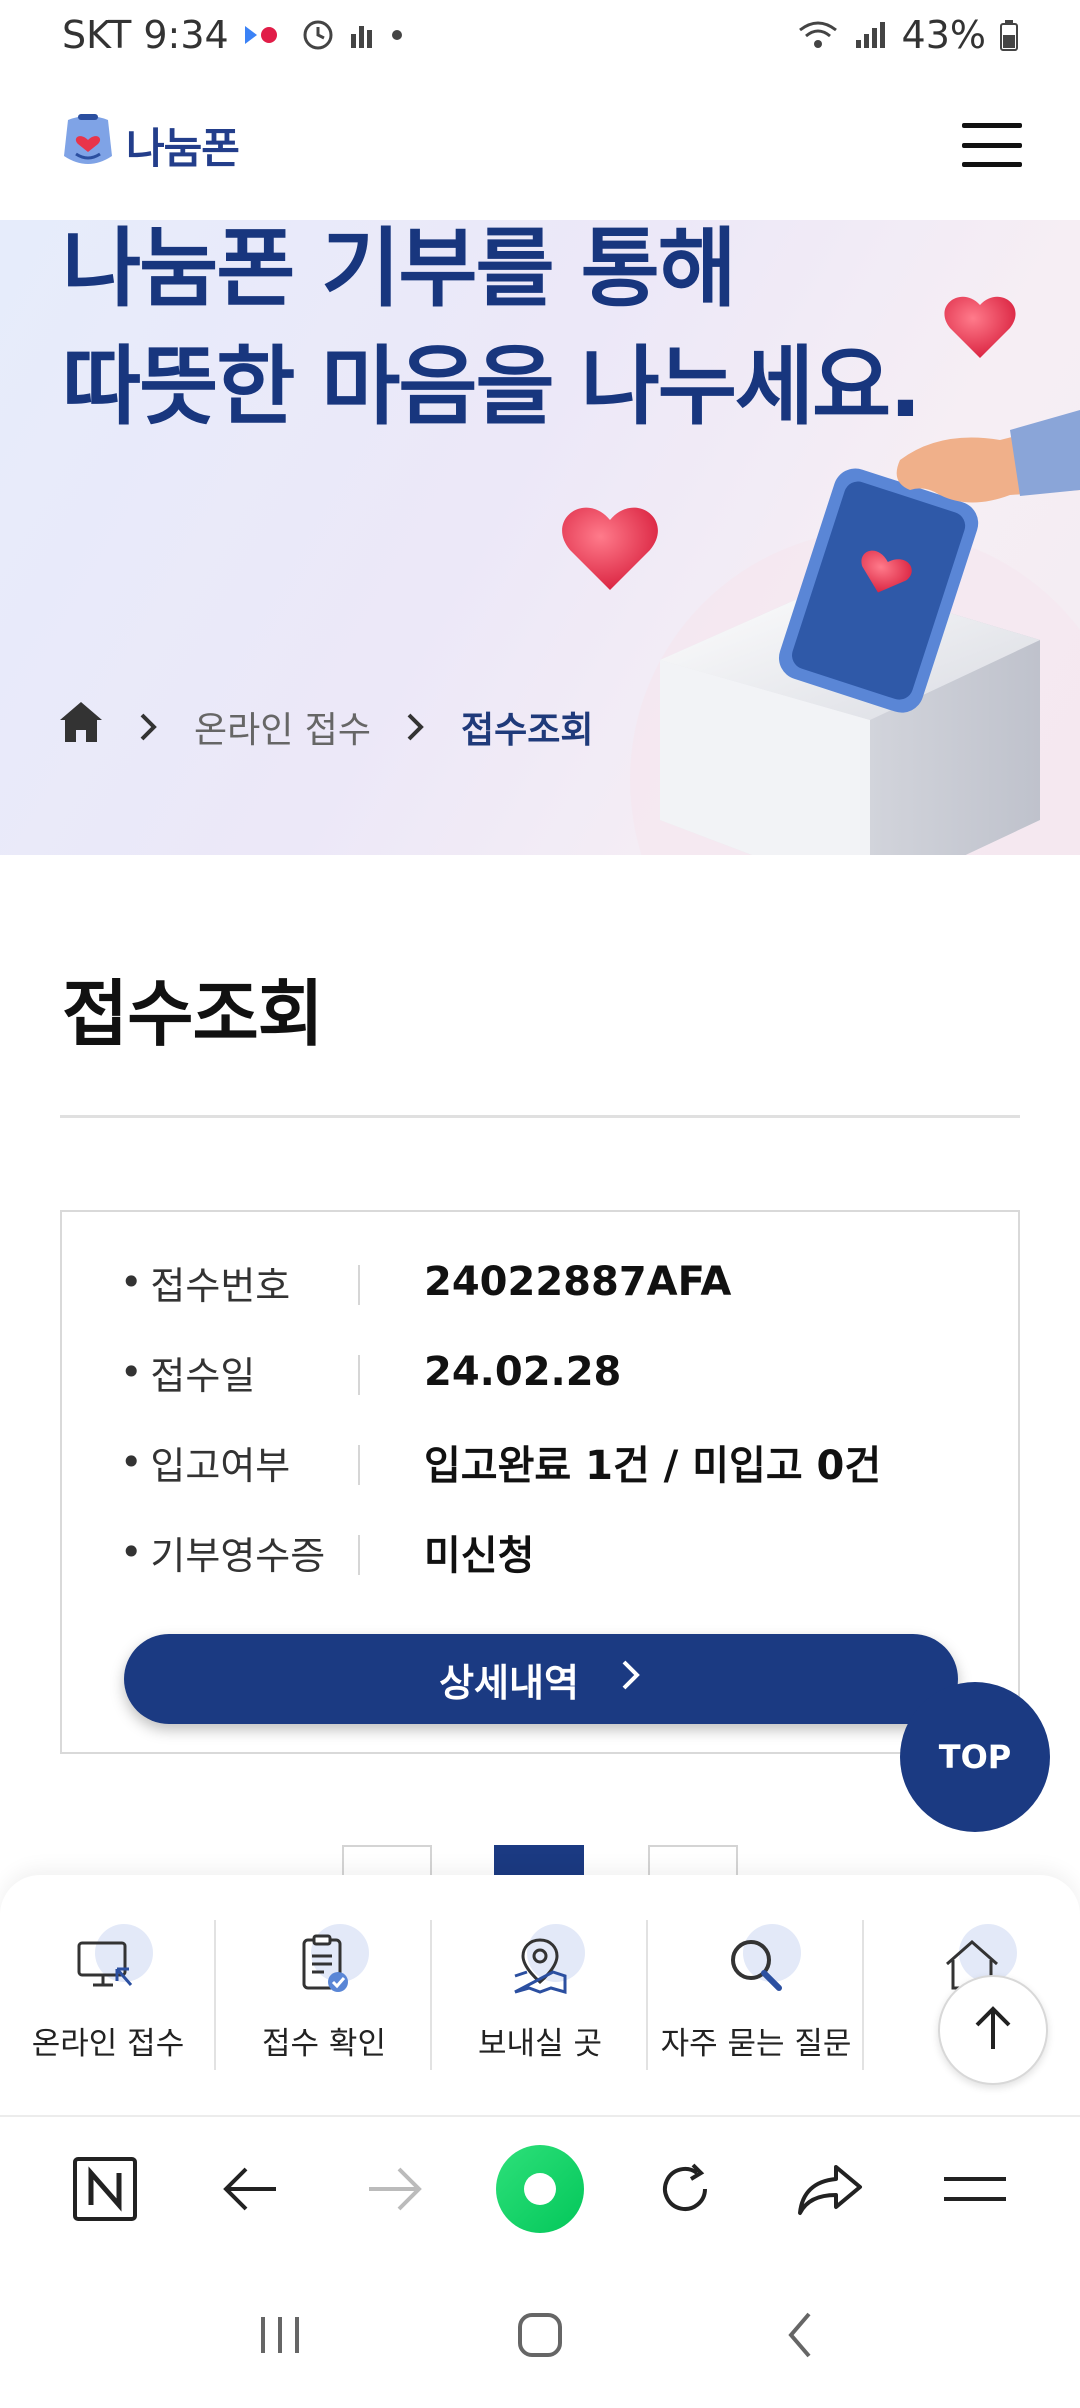 The width and height of the screenshot is (1080, 2408). Describe the element at coordinates (81, 726) in the screenshot. I see `home-icon` at that location.